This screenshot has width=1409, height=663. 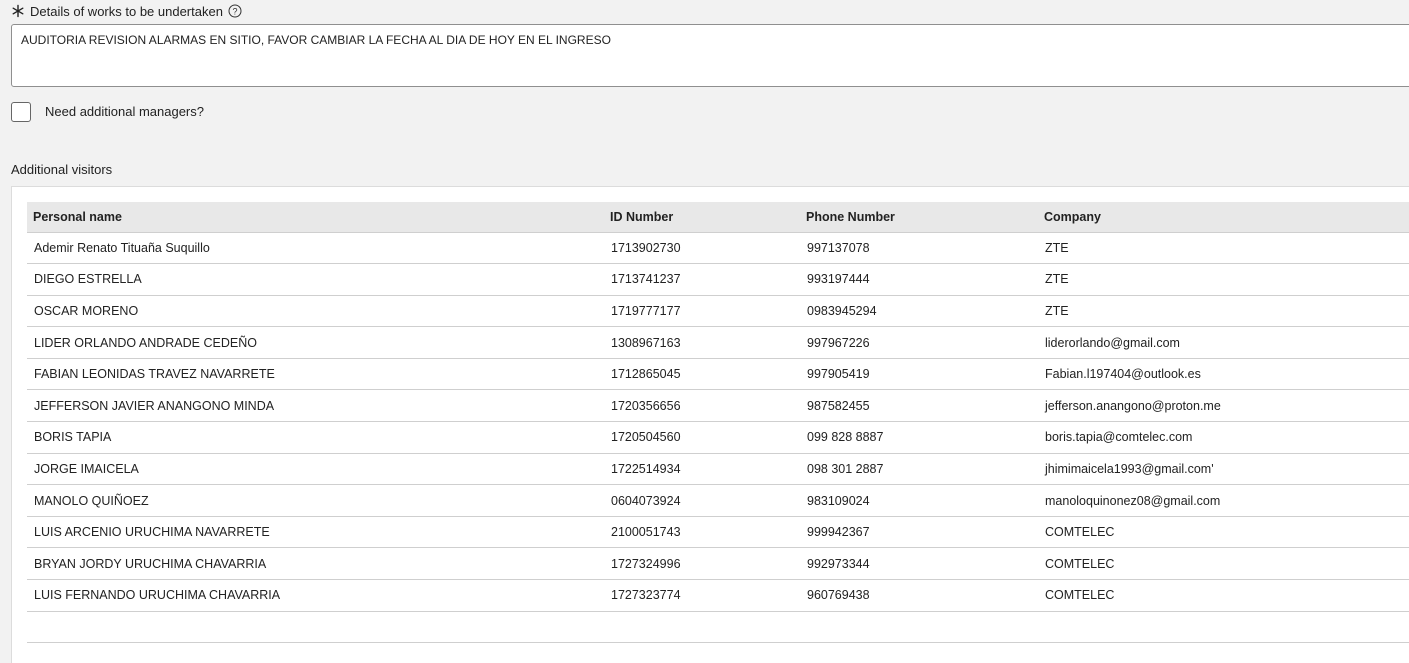 I want to click on cell-company: Fabian.l197404@outlook.es, so click(x=1223, y=374).